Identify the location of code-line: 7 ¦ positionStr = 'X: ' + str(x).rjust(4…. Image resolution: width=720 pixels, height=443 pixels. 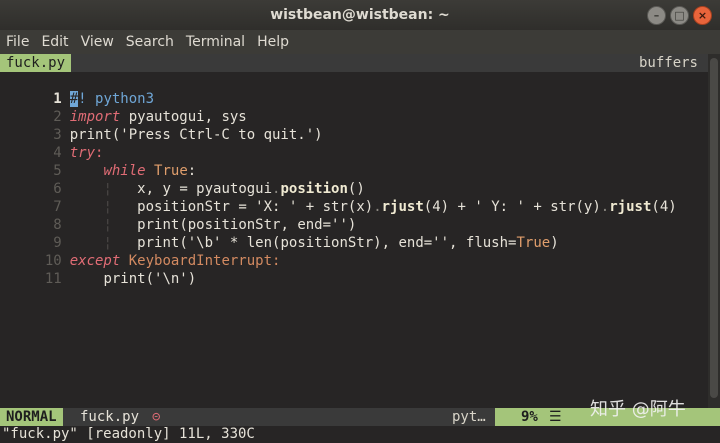
(338, 197).